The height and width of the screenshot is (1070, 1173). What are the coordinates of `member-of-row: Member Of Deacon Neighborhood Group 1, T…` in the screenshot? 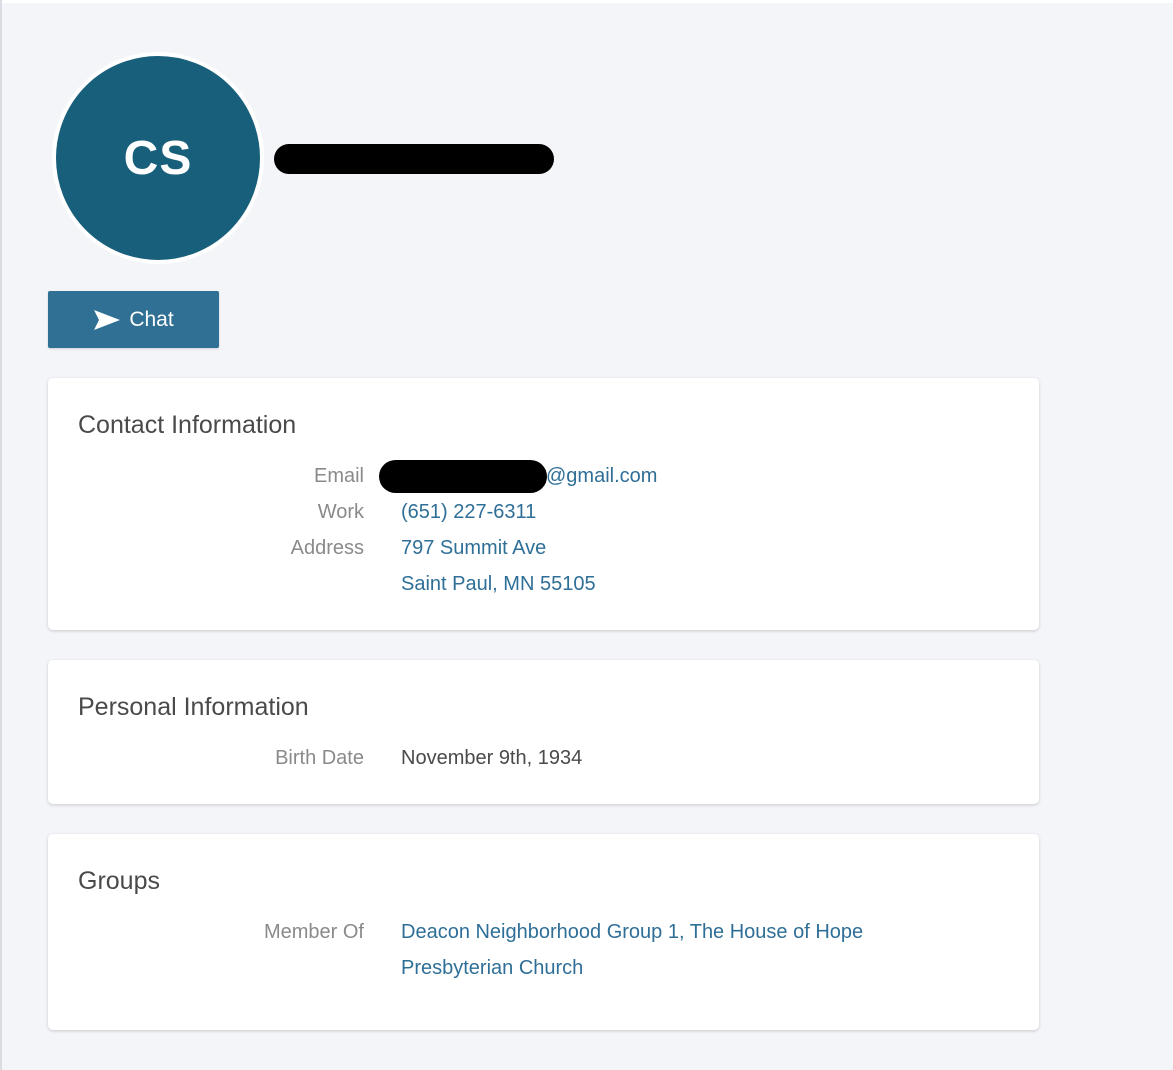 It's located at (543, 932).